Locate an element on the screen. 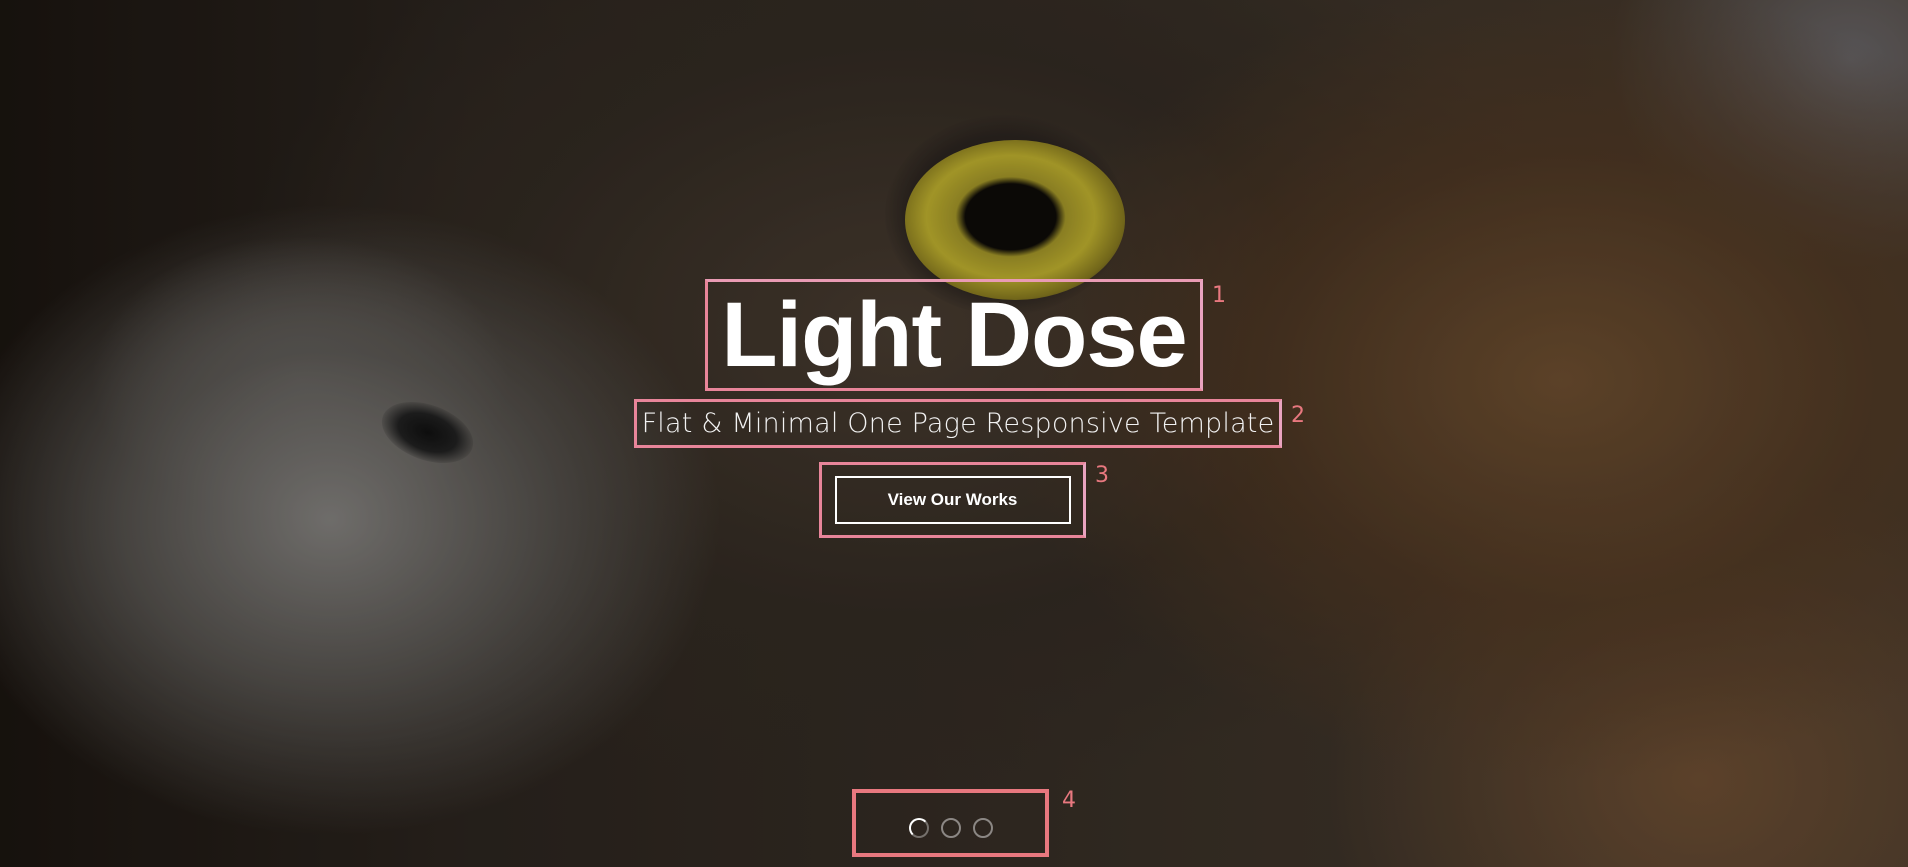 This screenshot has width=1908, height=867. annotation-marker-1: 1 is located at coordinates (1219, 295).